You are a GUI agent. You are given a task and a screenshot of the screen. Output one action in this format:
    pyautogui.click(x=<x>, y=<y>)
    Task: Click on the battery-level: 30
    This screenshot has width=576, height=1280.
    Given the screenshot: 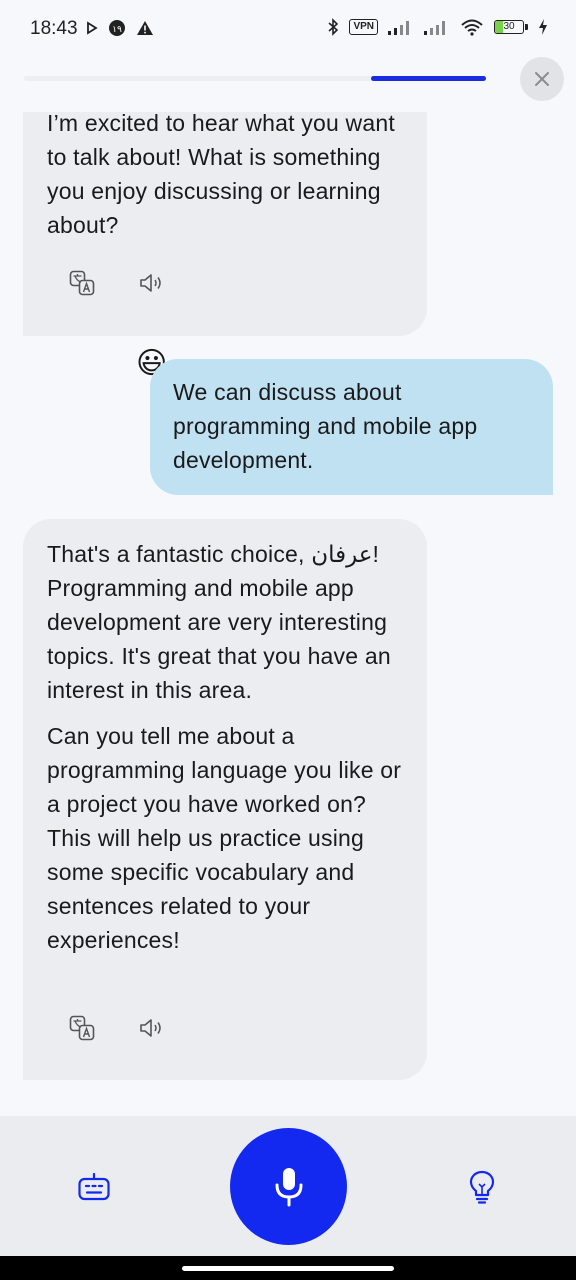 What is the action you would take?
    pyautogui.click(x=509, y=26)
    